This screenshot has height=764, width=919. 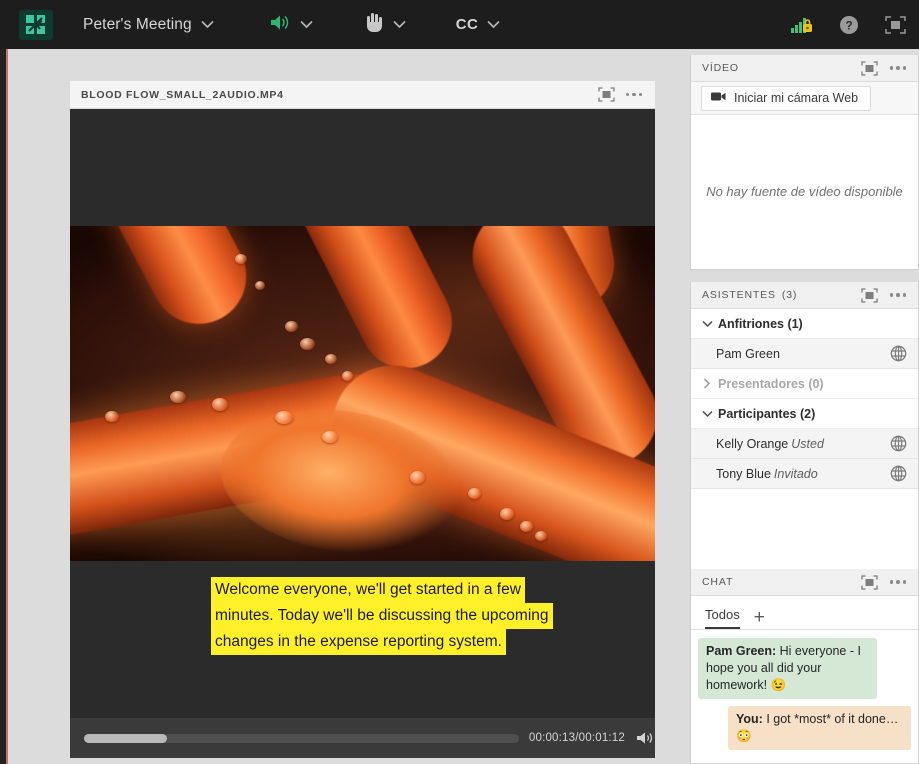 What do you see at coordinates (804, 324) in the screenshot?
I see `attendee-group-hosts: Anfitriones (1)` at bounding box center [804, 324].